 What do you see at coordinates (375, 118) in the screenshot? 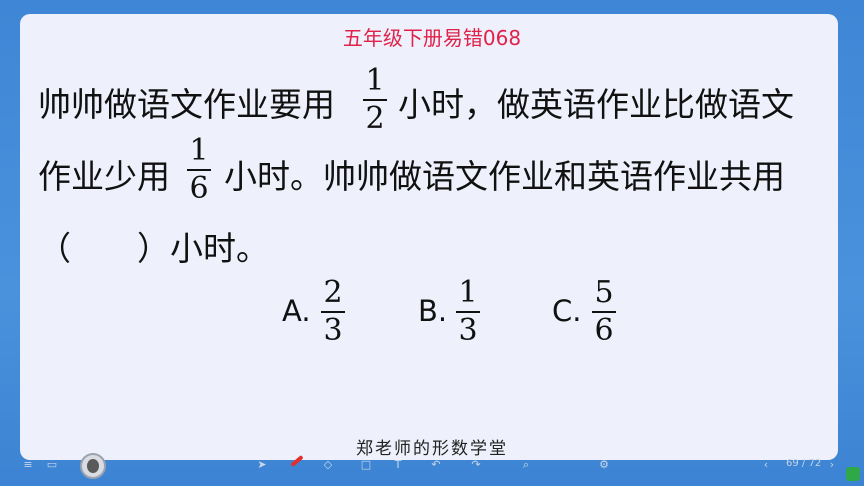
I see `fraction-denominator: 2` at bounding box center [375, 118].